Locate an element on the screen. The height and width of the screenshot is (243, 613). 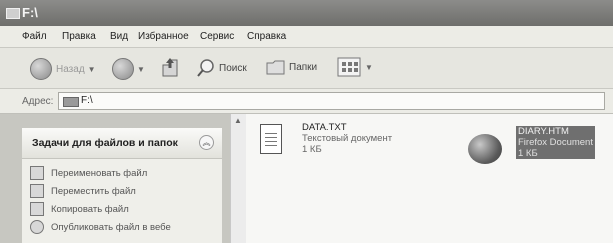
rename-icon is located at coordinates (37, 173).